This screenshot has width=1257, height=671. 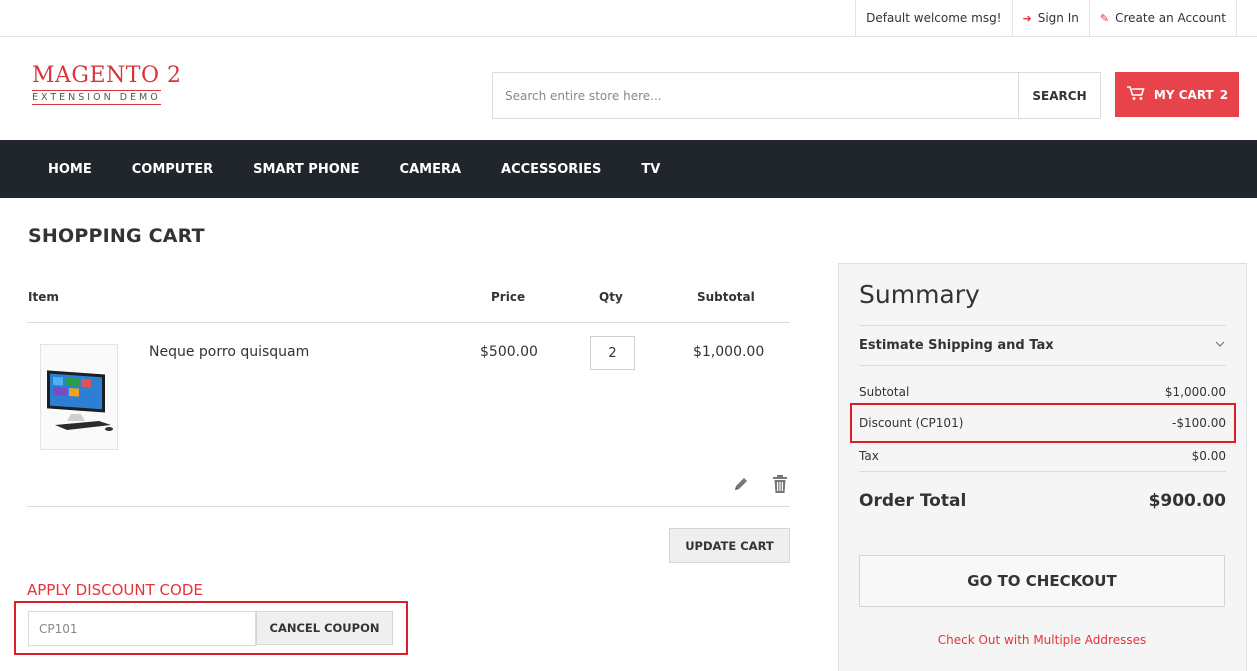 What do you see at coordinates (116, 236) in the screenshot?
I see `page-title: SHOPPING CART` at bounding box center [116, 236].